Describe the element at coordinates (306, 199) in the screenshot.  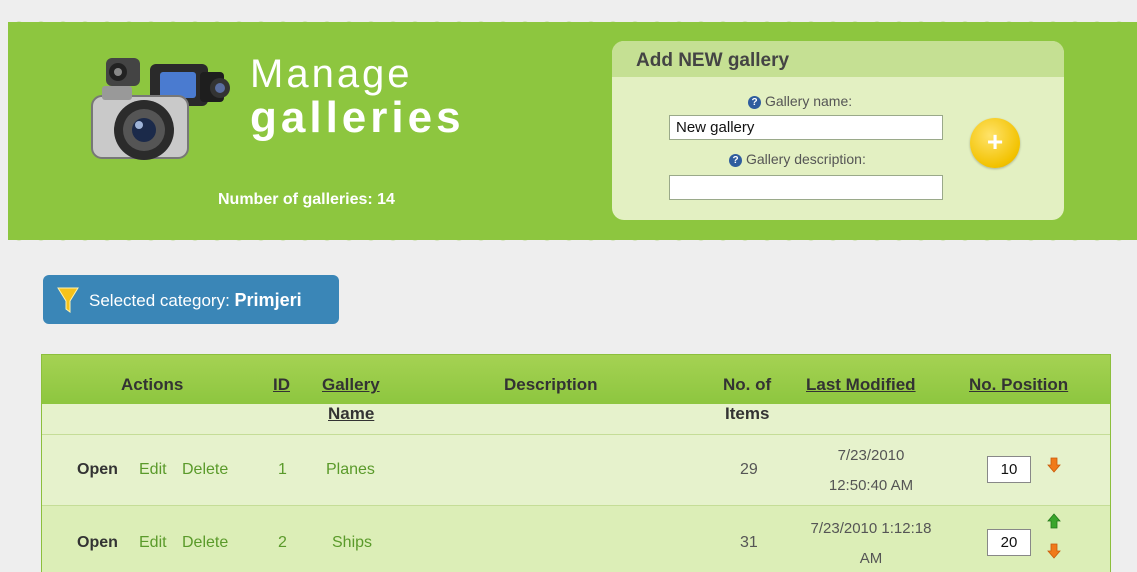
I see `gallery-count: Number of galleries: 14` at that location.